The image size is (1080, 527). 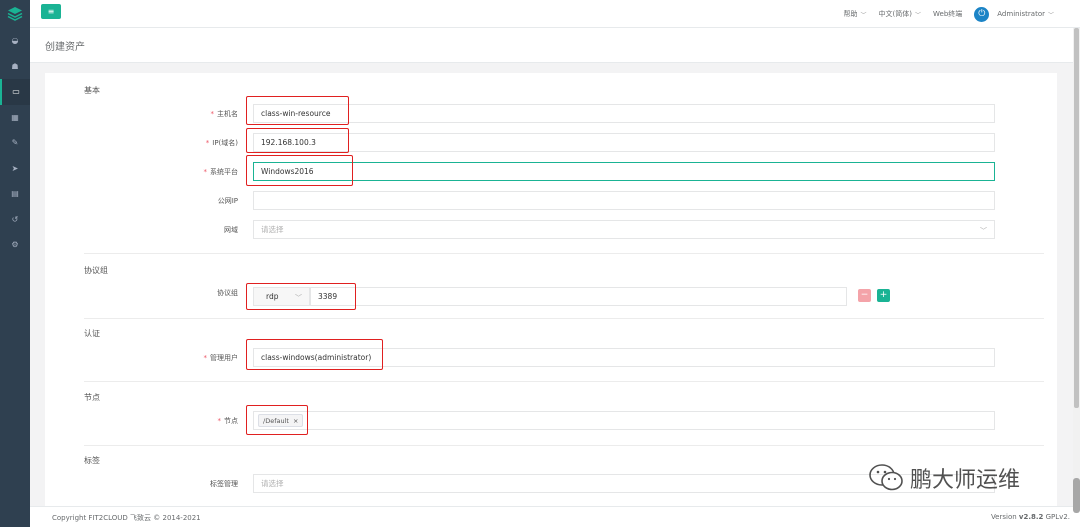 I want to click on sidebar-item: ☗, so click(x=15, y=67).